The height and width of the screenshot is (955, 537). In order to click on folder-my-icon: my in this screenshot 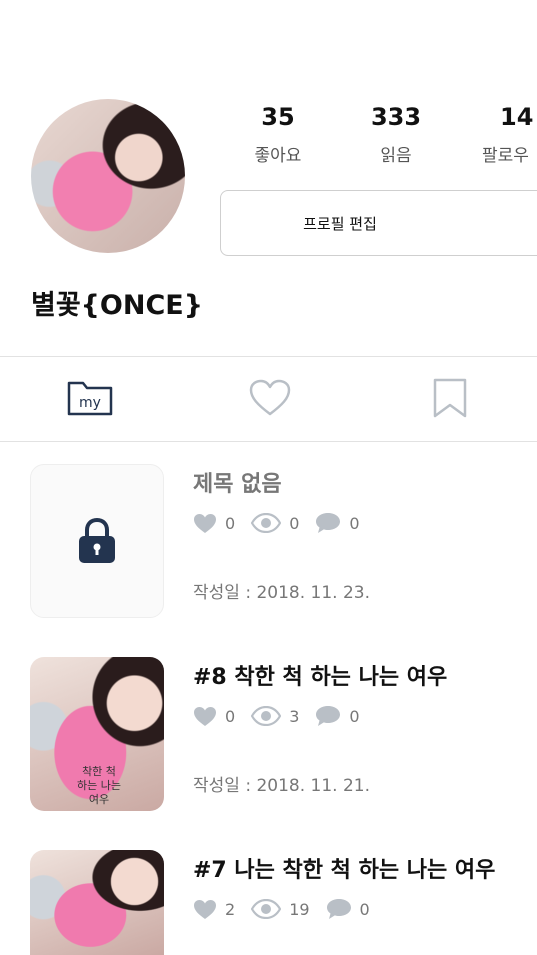, I will do `click(90, 398)`.